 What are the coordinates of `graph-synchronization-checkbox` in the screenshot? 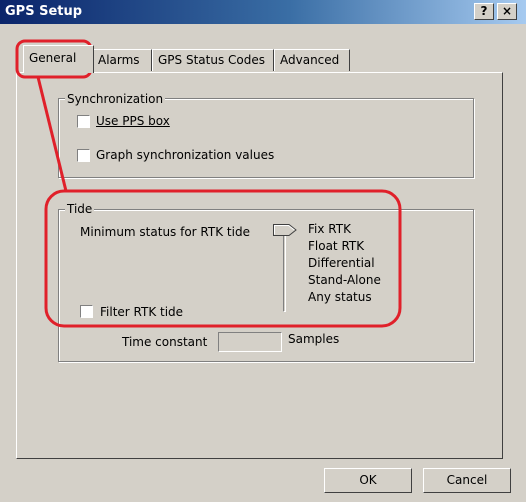 It's located at (83, 155).